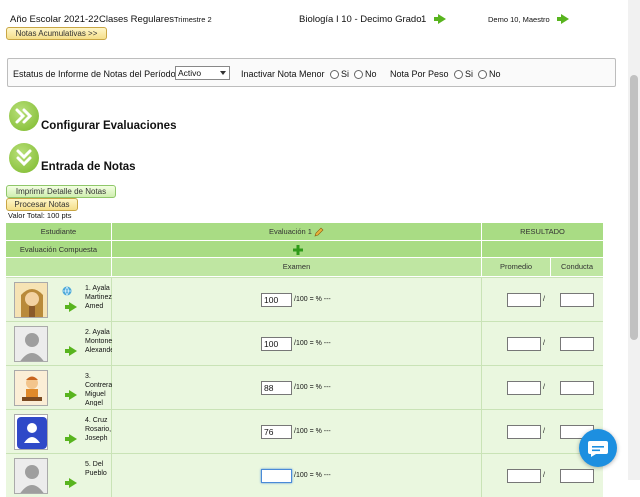  I want to click on student-subheader-empty, so click(58, 267).